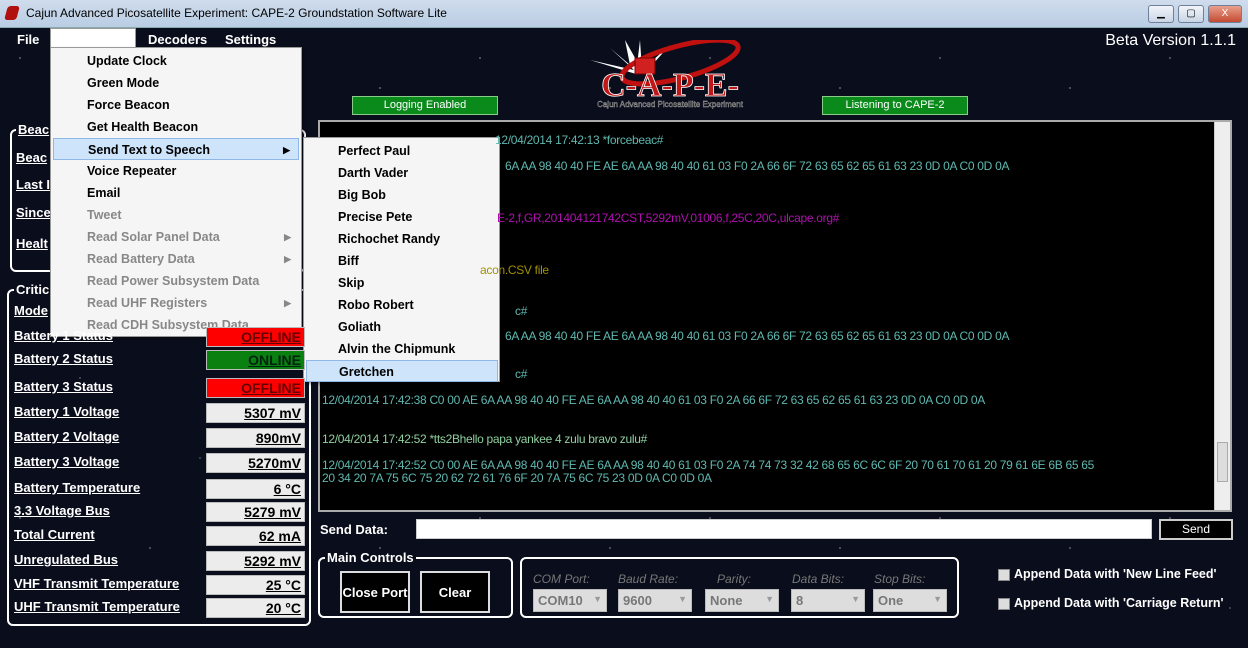 This screenshot has width=1248, height=648. What do you see at coordinates (128, 105) in the screenshot?
I see `menu-item-label: Force Beacon` at bounding box center [128, 105].